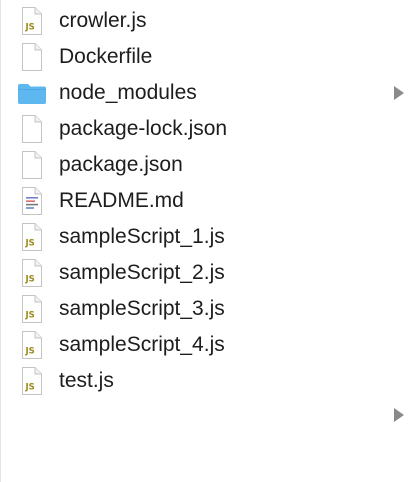 This screenshot has height=482, width=410. Describe the element at coordinates (142, 236) in the screenshot. I see `file-name: sampleScript_1.js` at that location.